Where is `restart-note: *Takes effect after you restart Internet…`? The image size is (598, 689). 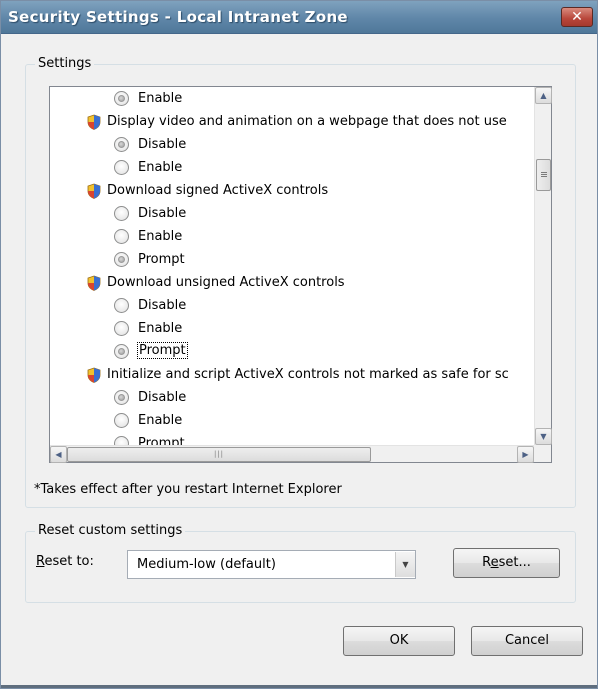
restart-note: *Takes effect after you restart Internet… is located at coordinates (188, 489).